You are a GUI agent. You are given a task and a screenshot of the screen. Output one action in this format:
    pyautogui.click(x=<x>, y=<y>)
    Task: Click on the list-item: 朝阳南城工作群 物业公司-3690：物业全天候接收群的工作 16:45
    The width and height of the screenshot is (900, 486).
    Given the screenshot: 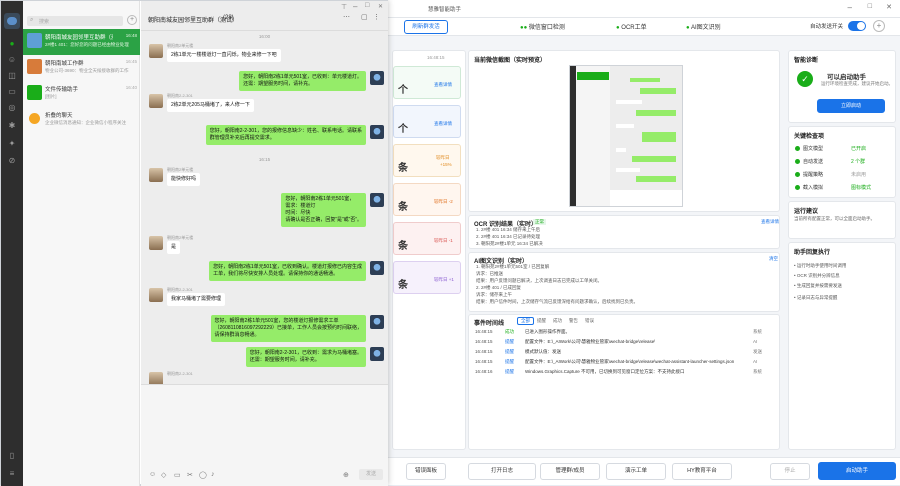 What is the action you would take?
    pyautogui.click(x=81, y=68)
    